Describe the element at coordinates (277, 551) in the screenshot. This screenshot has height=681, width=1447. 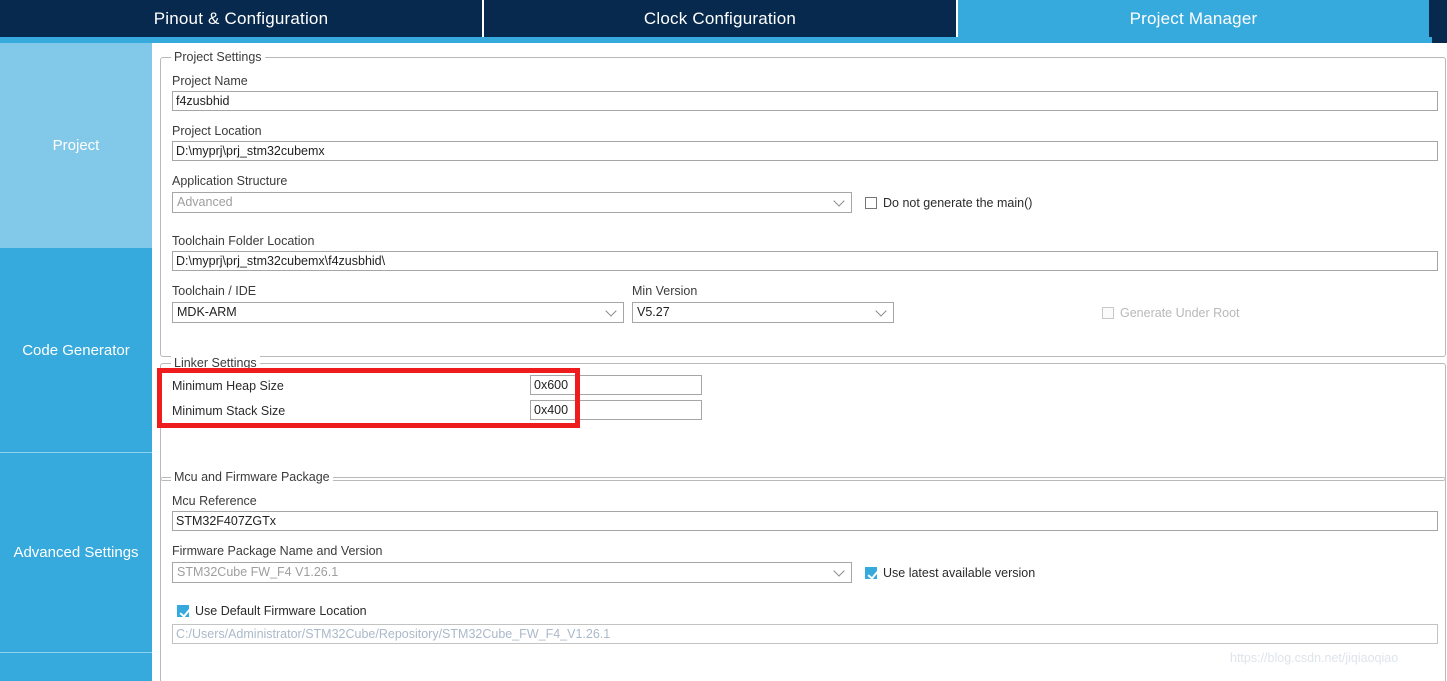
I see `firmware-package-label: Firmware Package Name and Version` at that location.